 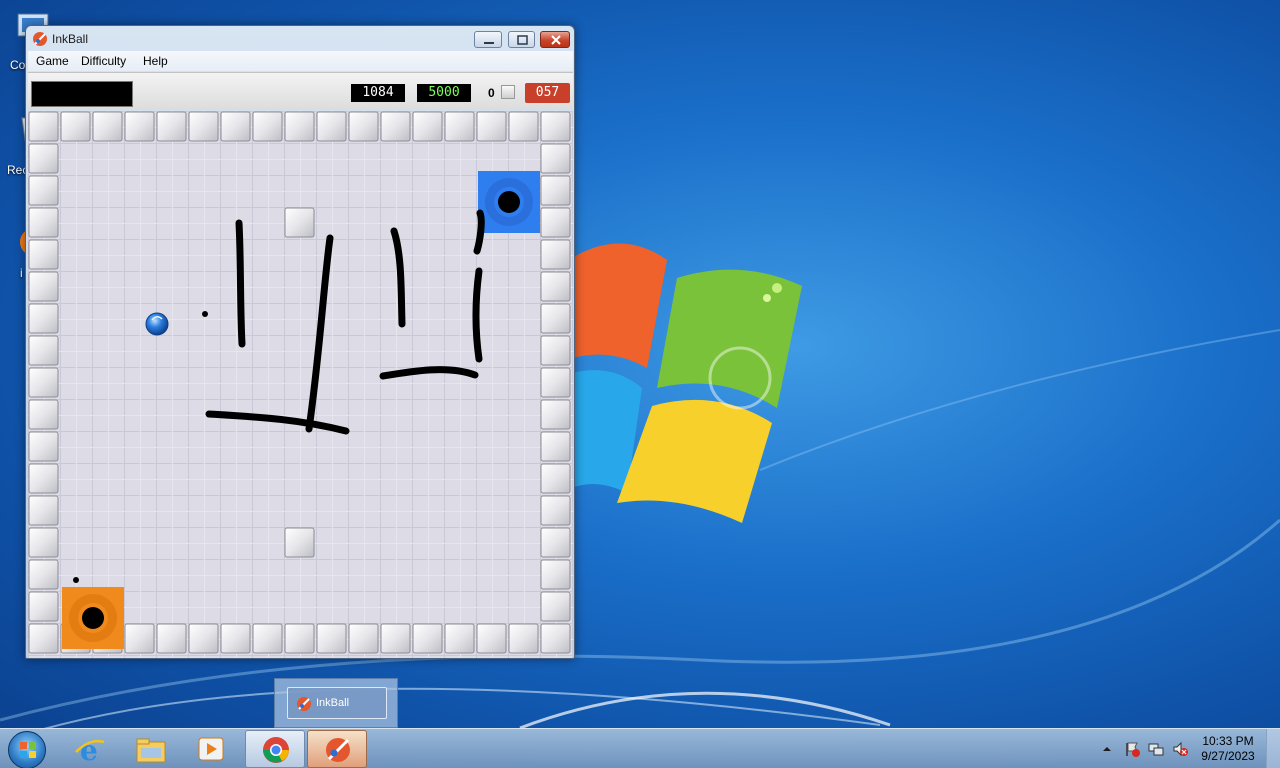 What do you see at coordinates (1132, 749) in the screenshot?
I see `action-center-icon` at bounding box center [1132, 749].